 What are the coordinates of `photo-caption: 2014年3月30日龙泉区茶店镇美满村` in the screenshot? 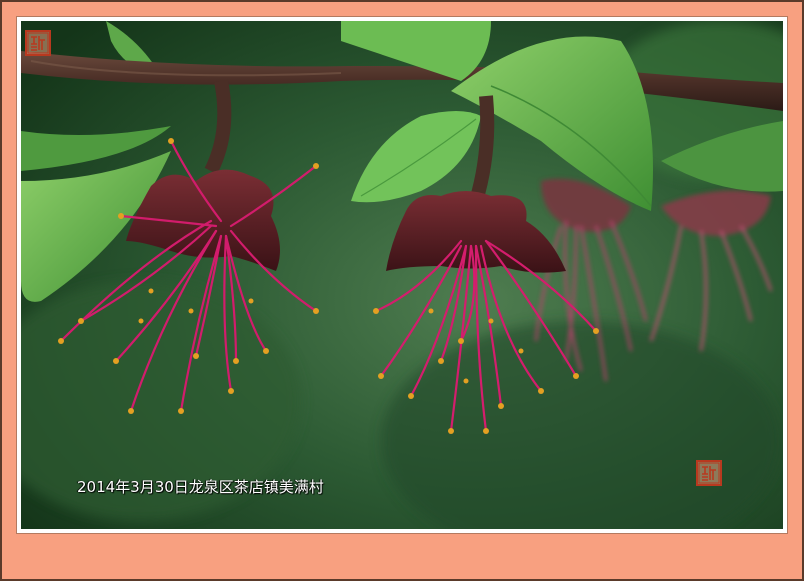 It's located at (200, 487).